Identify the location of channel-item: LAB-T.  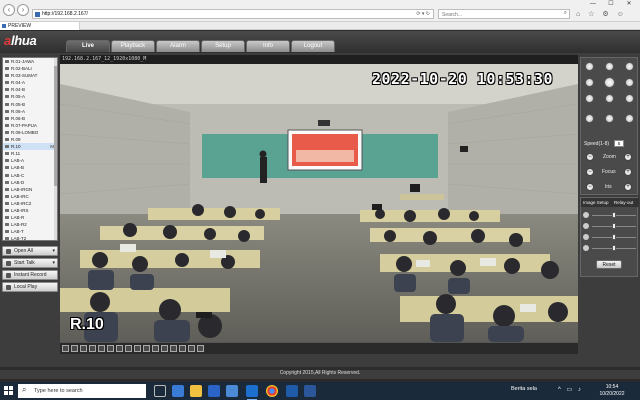
(30, 231).